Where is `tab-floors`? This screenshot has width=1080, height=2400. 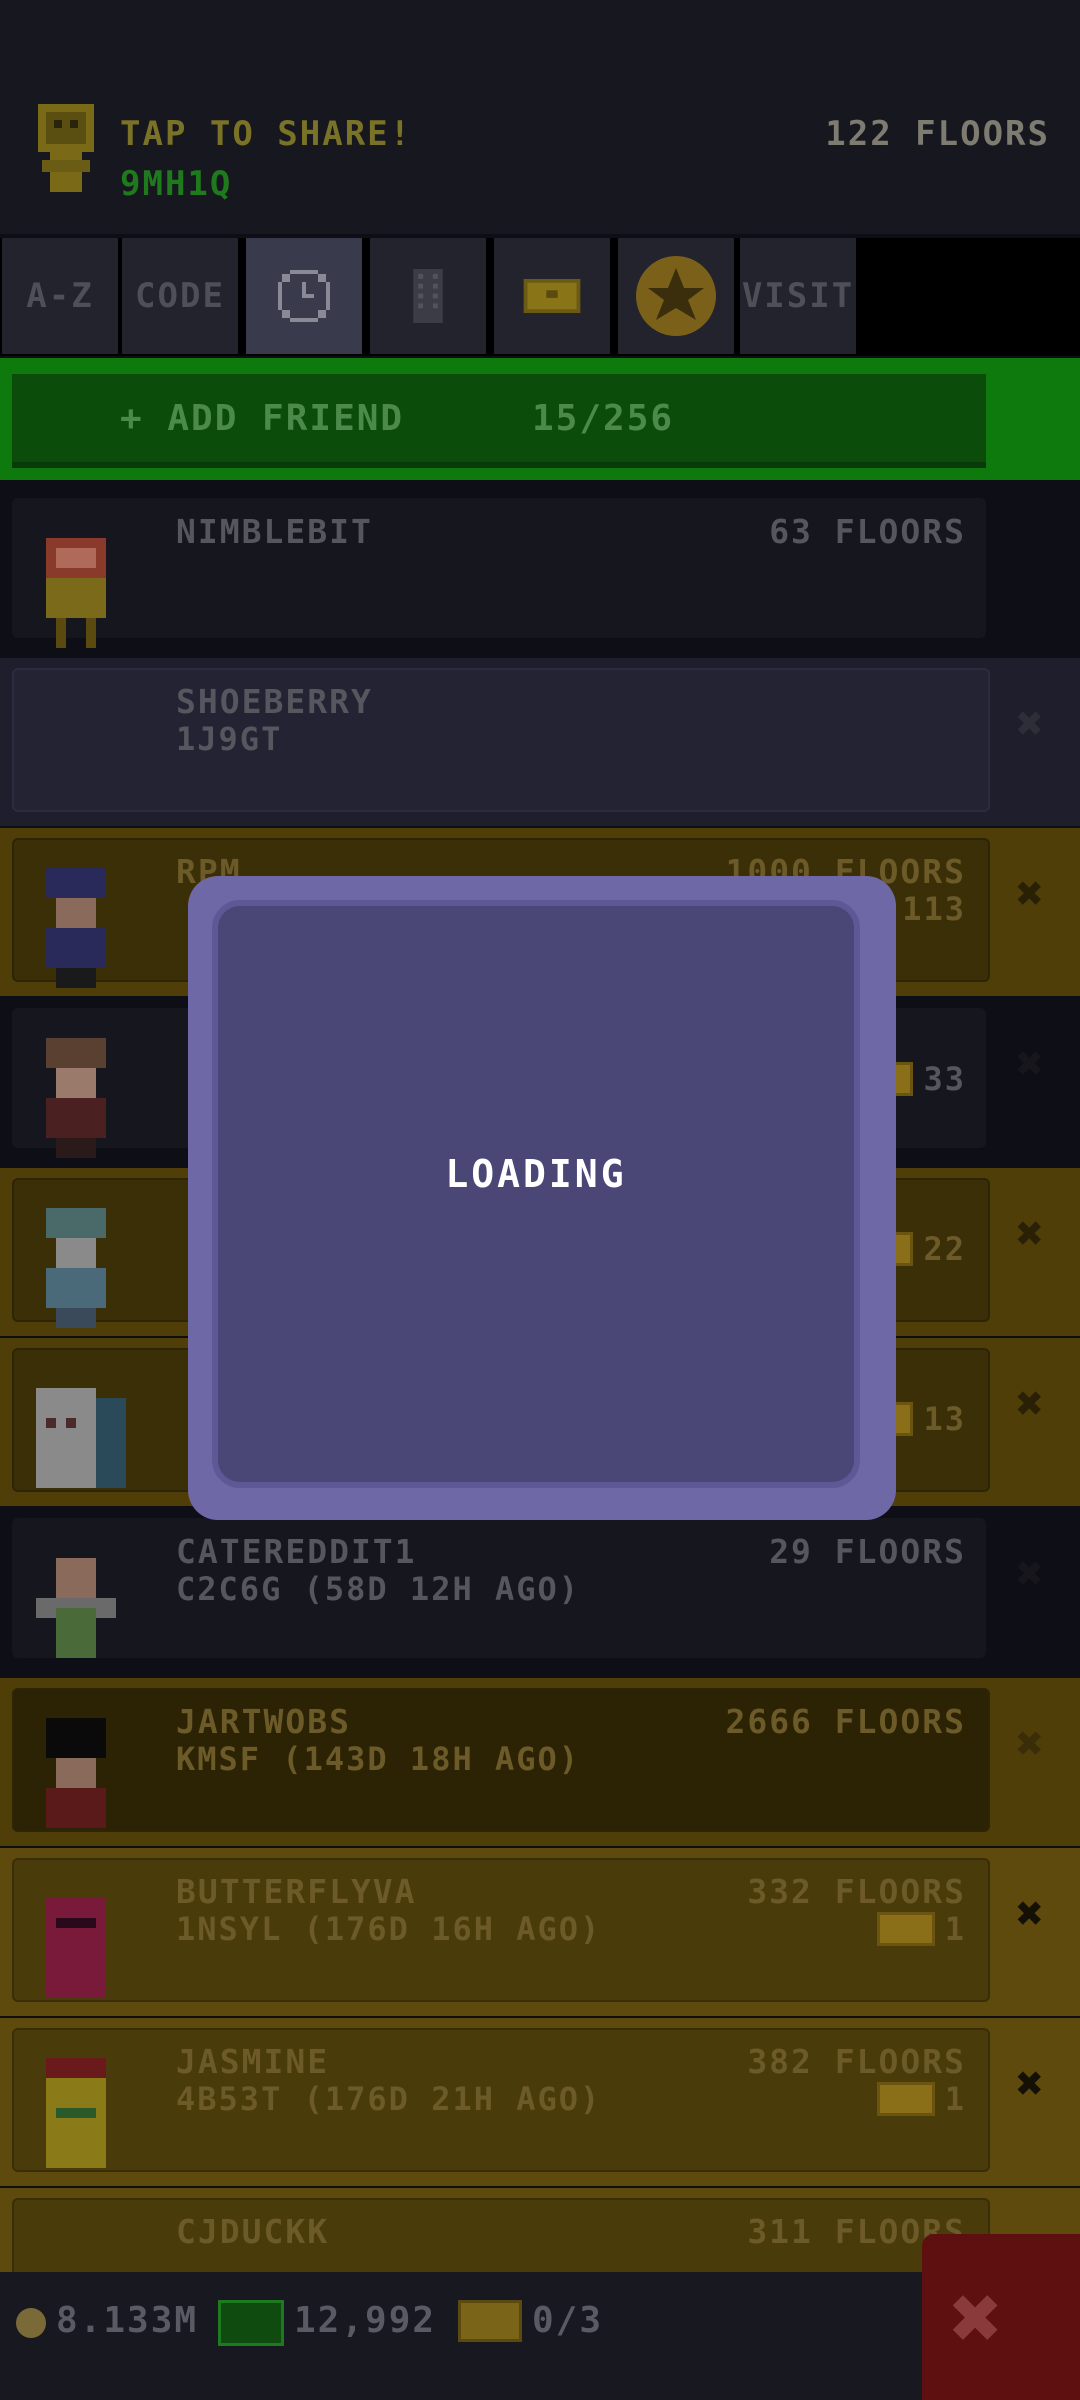 tab-floors is located at coordinates (428, 296).